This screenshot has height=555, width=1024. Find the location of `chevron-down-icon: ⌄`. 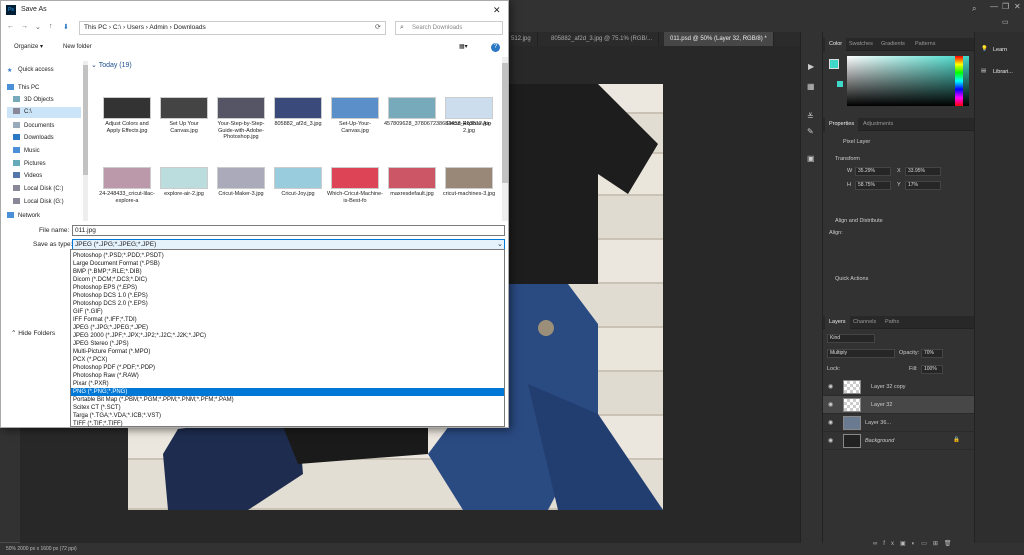

chevron-down-icon: ⌄ is located at coordinates (500, 244).